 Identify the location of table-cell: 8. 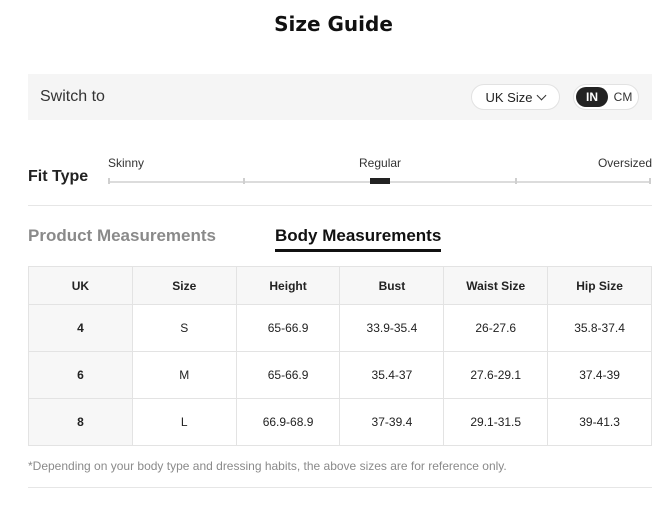
(80, 422).